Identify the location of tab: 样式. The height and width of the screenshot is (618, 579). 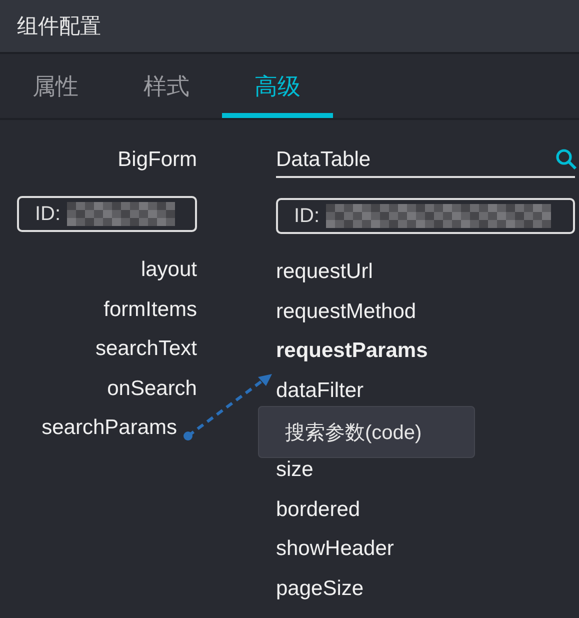
(166, 86).